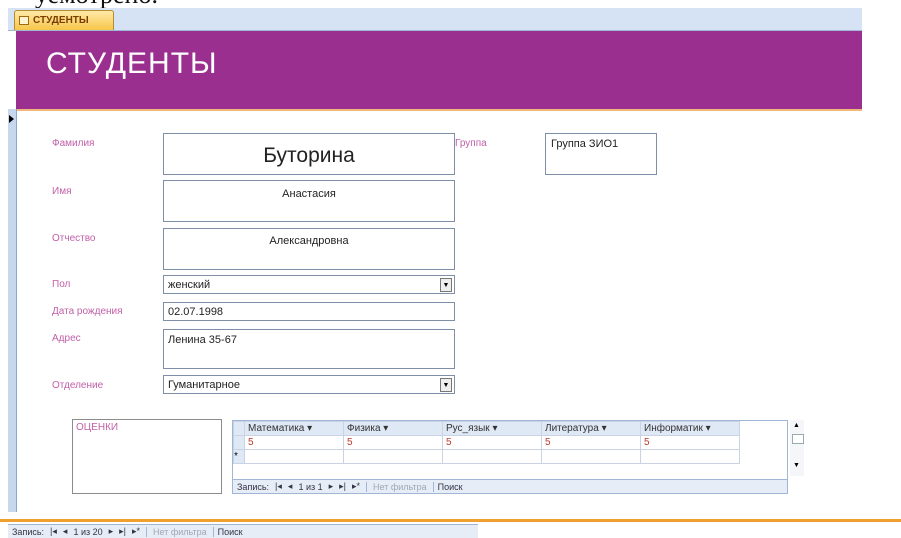 The image size is (901, 538). I want to click on row-selector, so click(239, 442).